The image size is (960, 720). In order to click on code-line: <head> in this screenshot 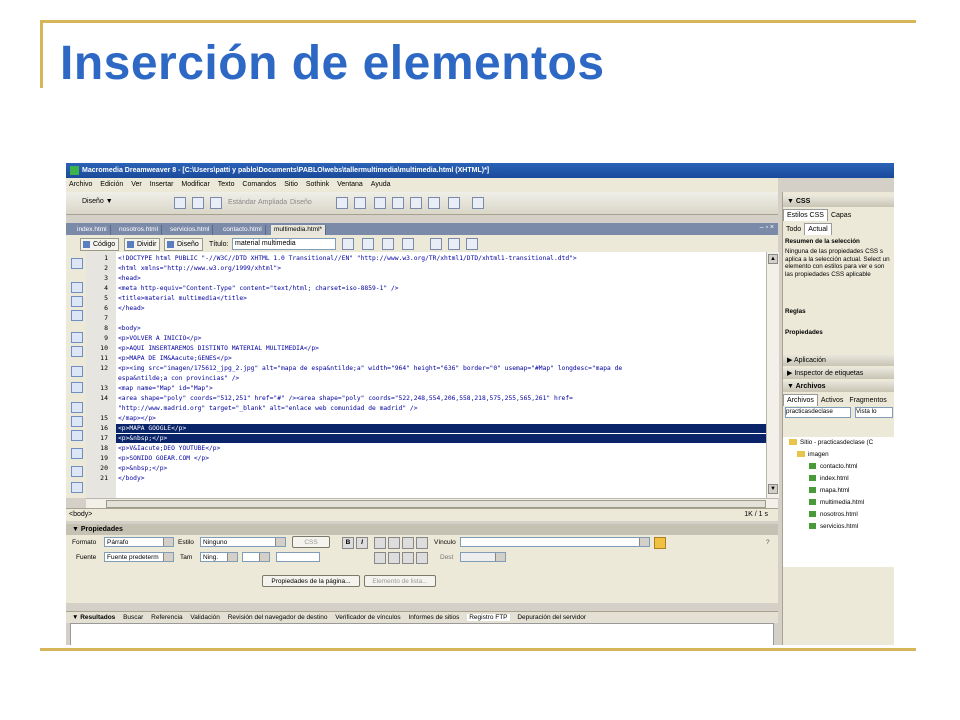, I will do `click(441, 278)`.